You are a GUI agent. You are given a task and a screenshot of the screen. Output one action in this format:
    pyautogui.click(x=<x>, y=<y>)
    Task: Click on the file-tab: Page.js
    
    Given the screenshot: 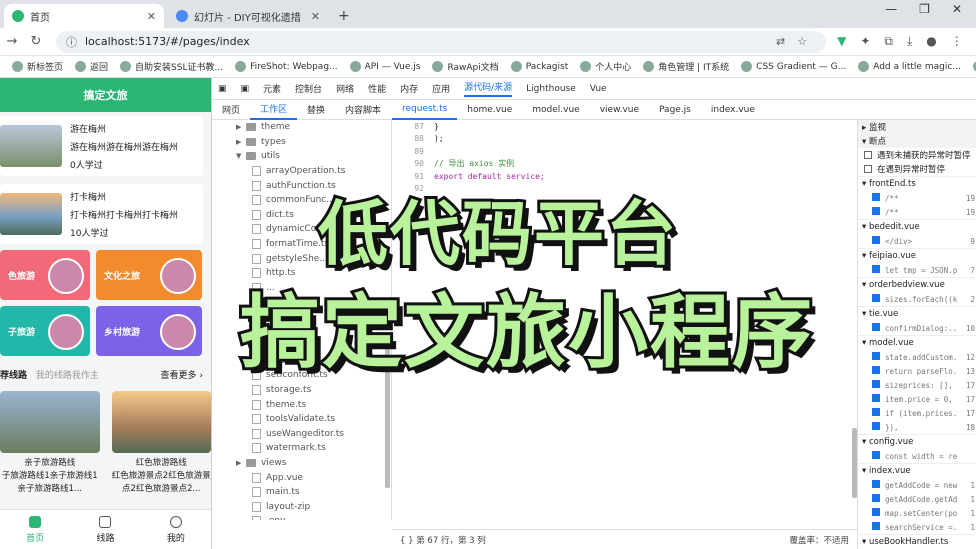 What is the action you would take?
    pyautogui.click(x=675, y=110)
    